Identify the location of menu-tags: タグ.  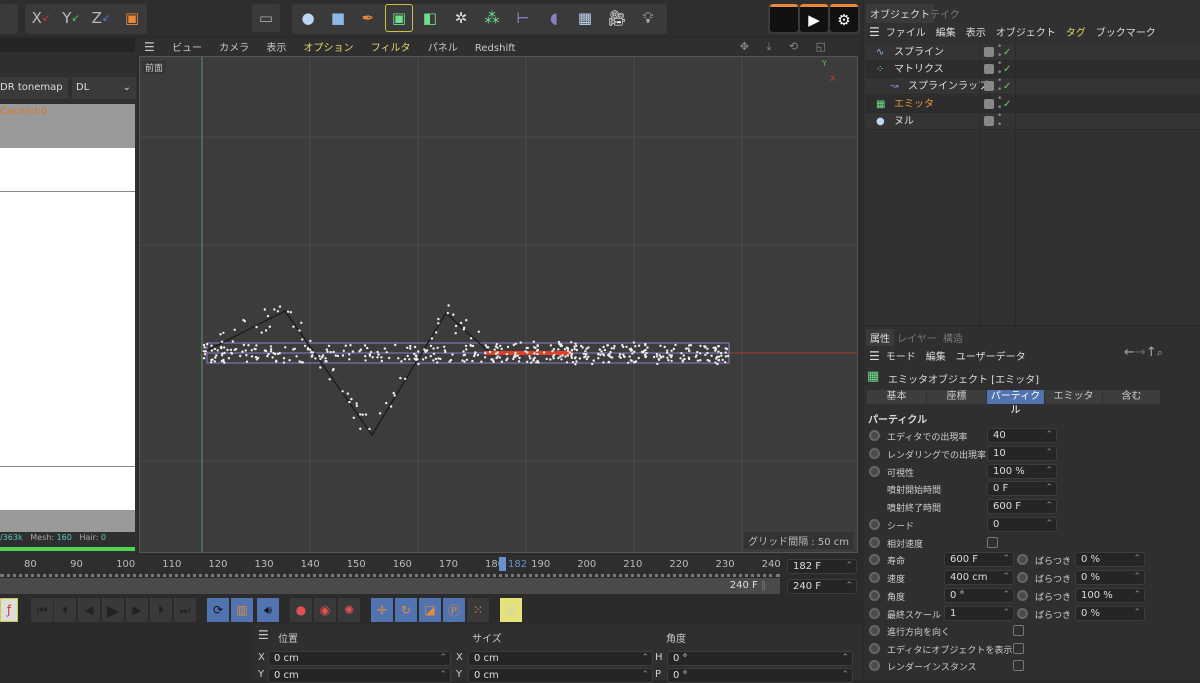
(1076, 33).